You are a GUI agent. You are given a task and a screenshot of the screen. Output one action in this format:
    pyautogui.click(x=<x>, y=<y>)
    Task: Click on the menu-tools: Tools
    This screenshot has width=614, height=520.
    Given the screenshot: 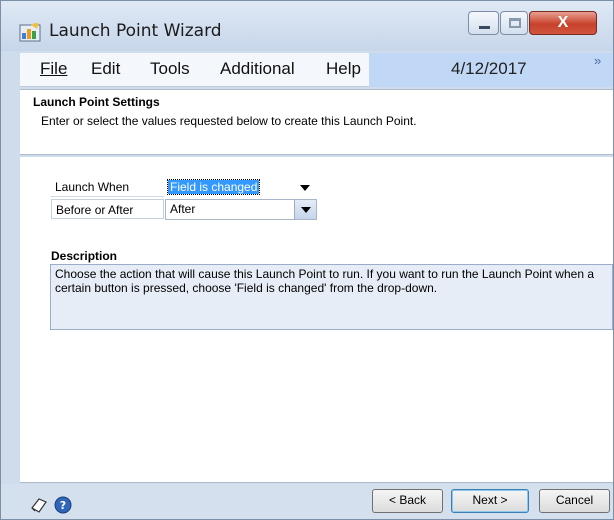 What is the action you would take?
    pyautogui.click(x=170, y=69)
    